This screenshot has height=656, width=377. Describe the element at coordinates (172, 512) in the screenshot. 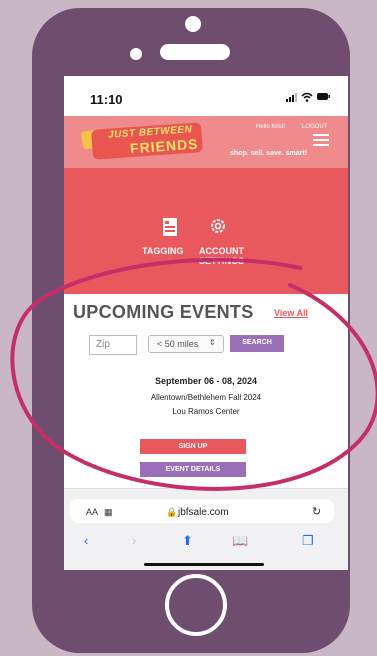

I see `lock-icon: 🔒` at that location.